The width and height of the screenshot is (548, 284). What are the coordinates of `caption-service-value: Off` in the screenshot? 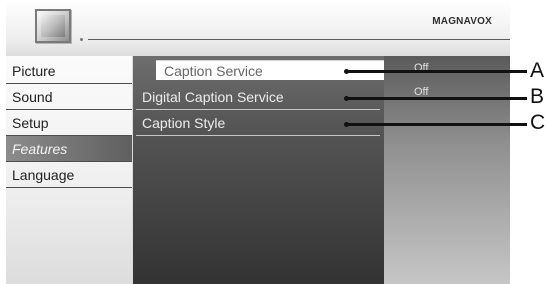 It's located at (421, 68).